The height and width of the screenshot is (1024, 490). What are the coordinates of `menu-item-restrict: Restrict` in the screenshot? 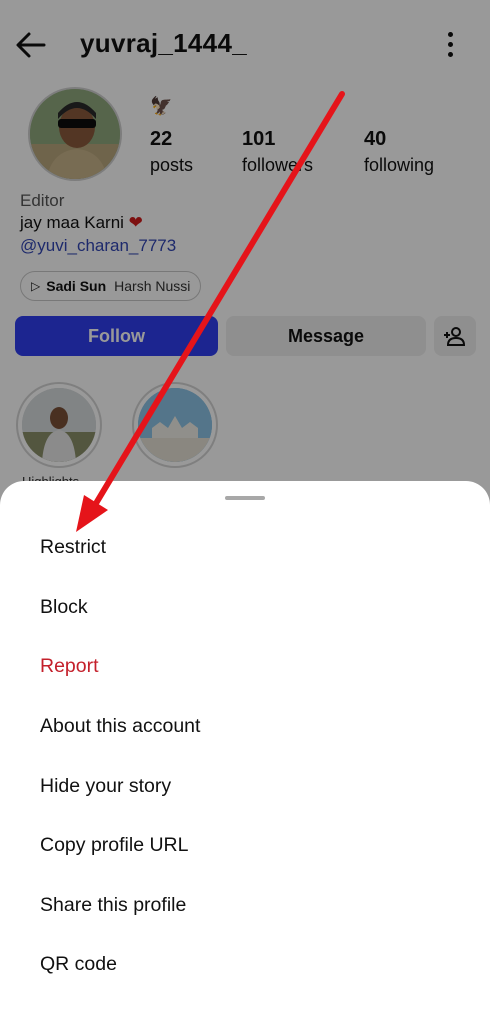 It's located at (245, 548).